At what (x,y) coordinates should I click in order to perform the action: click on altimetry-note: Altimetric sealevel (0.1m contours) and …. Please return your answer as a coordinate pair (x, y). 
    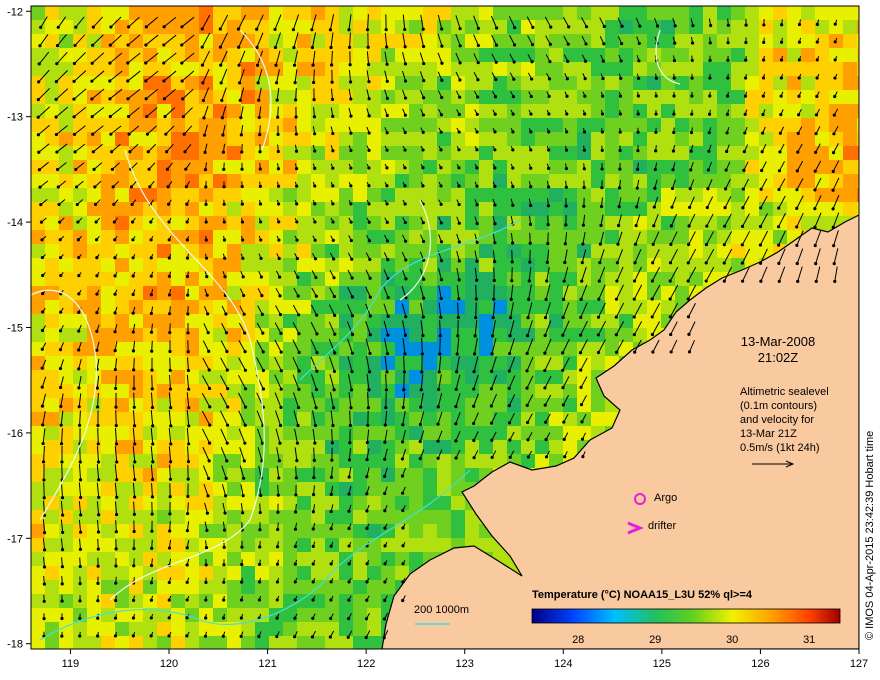
    Looking at the image, I should click on (784, 420).